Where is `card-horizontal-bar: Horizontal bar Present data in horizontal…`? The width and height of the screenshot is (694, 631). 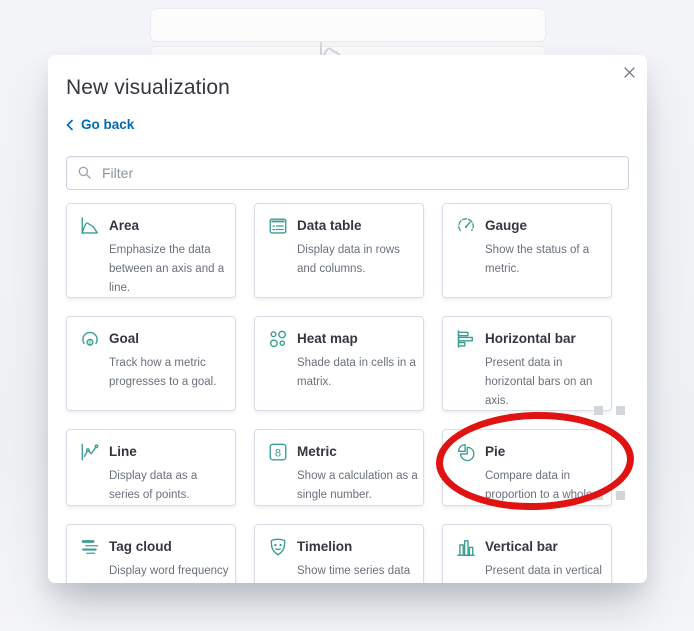
card-horizontal-bar: Horizontal bar Present data in horizontal… is located at coordinates (527, 363).